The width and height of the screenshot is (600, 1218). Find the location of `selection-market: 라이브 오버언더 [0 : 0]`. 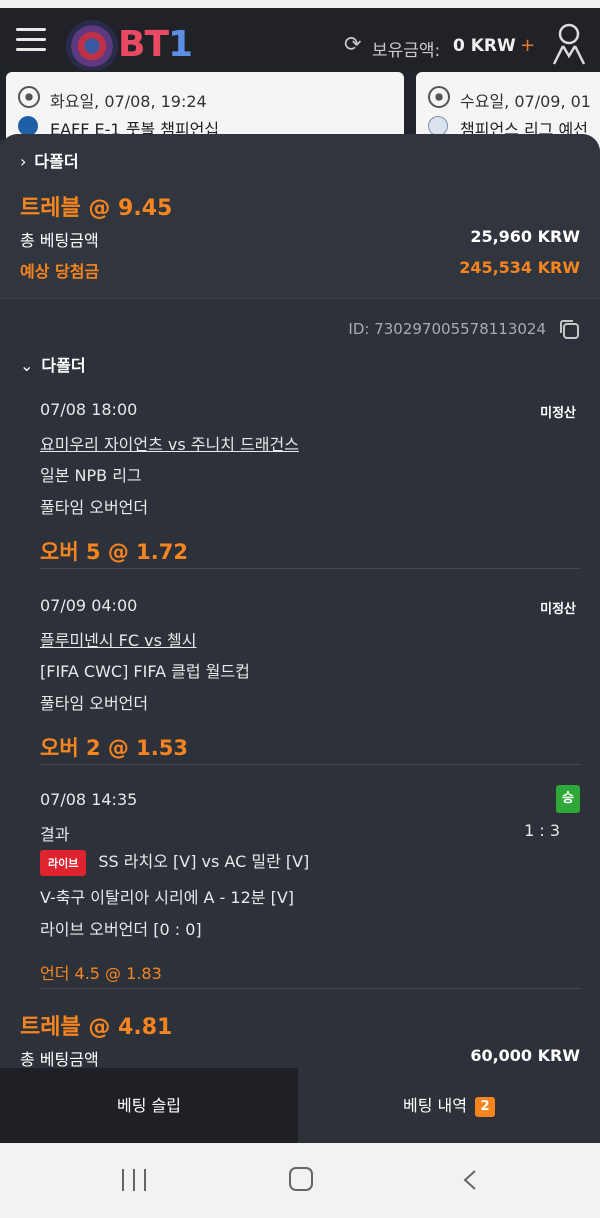

selection-market: 라이브 오버언더 [0 : 0] is located at coordinates (121, 929).